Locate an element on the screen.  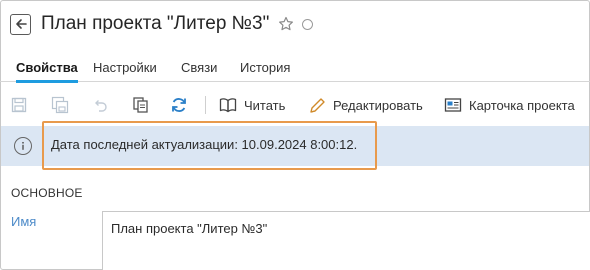
back-button is located at coordinates (20, 24).